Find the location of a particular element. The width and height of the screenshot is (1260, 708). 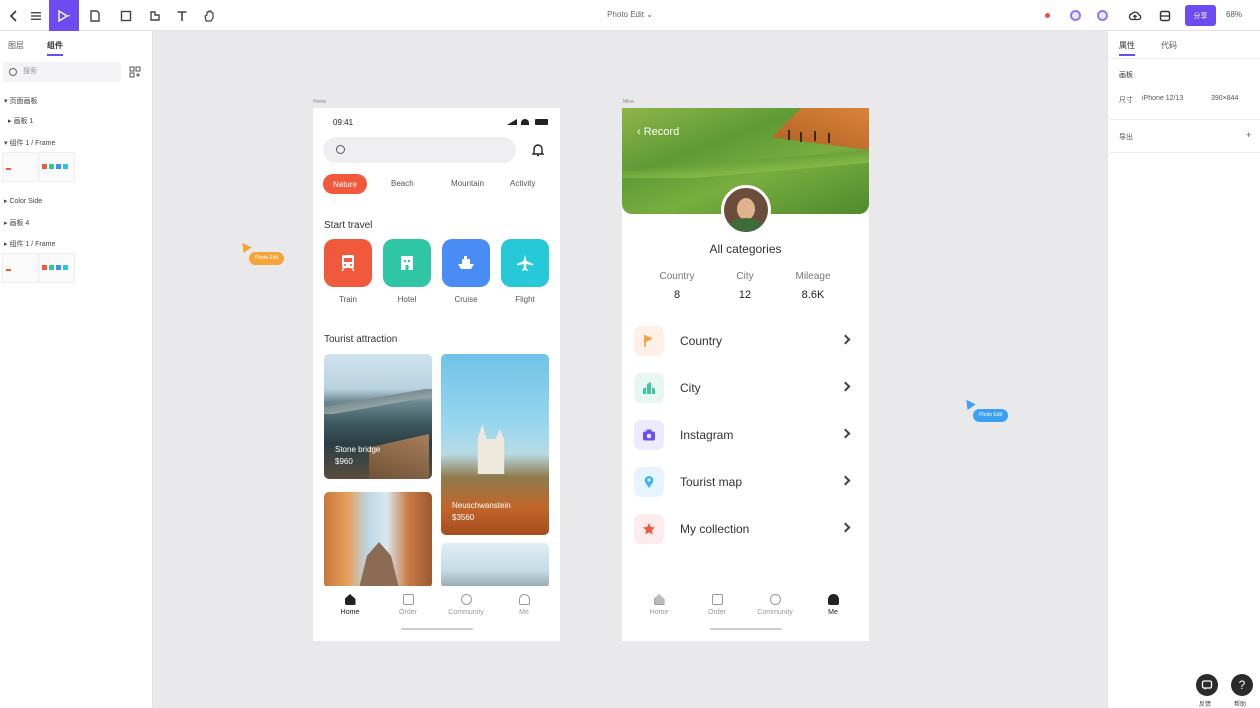

train-tile is located at coordinates (348, 263).